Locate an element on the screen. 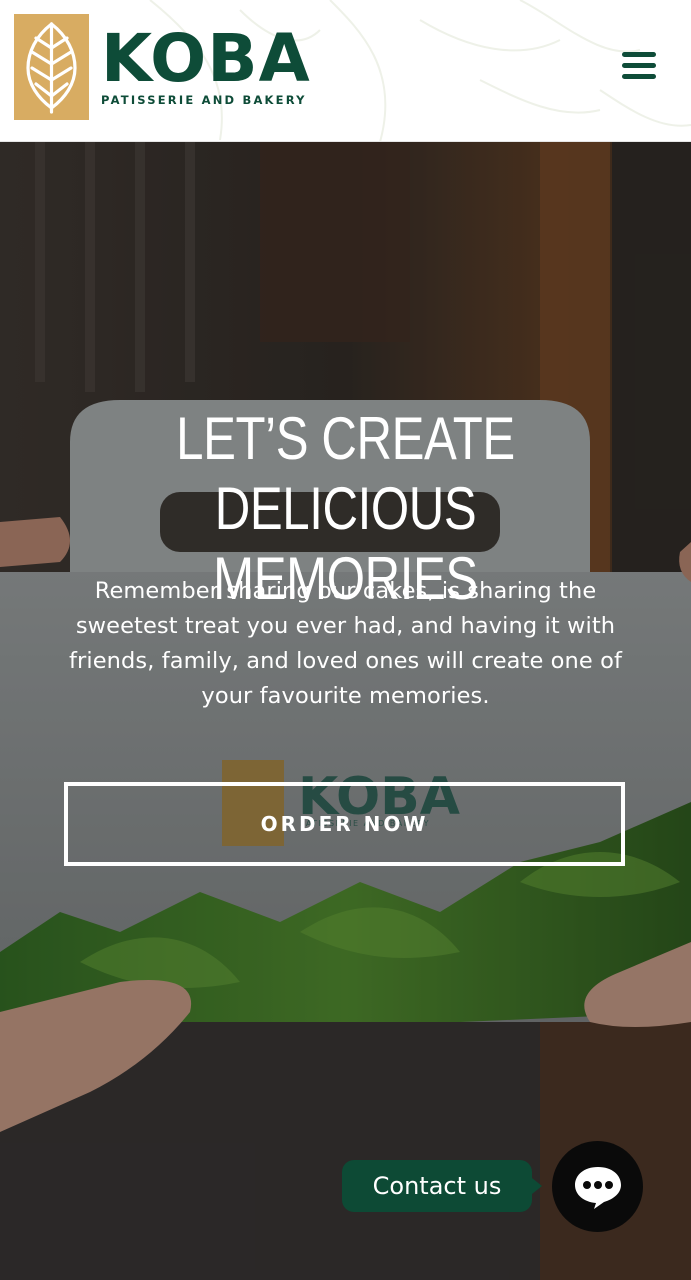 The image size is (691, 1280). contact-us-label: Contact us is located at coordinates (442, 1186).